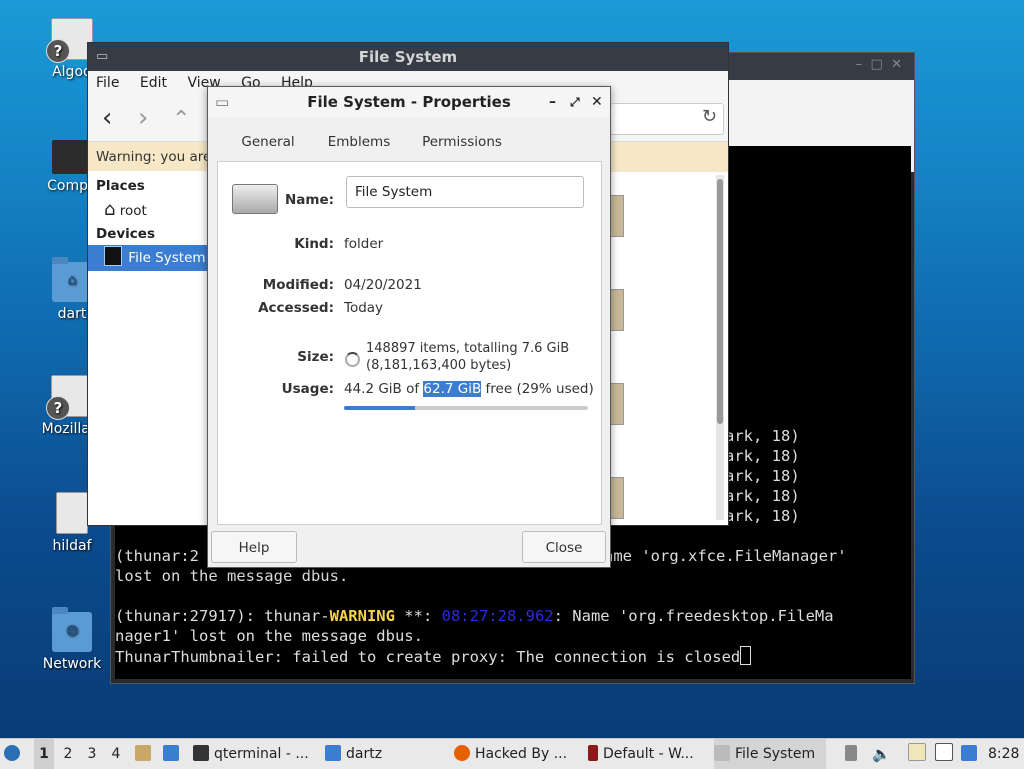  Describe the element at coordinates (439, 365) in the screenshot. I see `size-value-line2: (8,181,163,400 bytes)` at that location.